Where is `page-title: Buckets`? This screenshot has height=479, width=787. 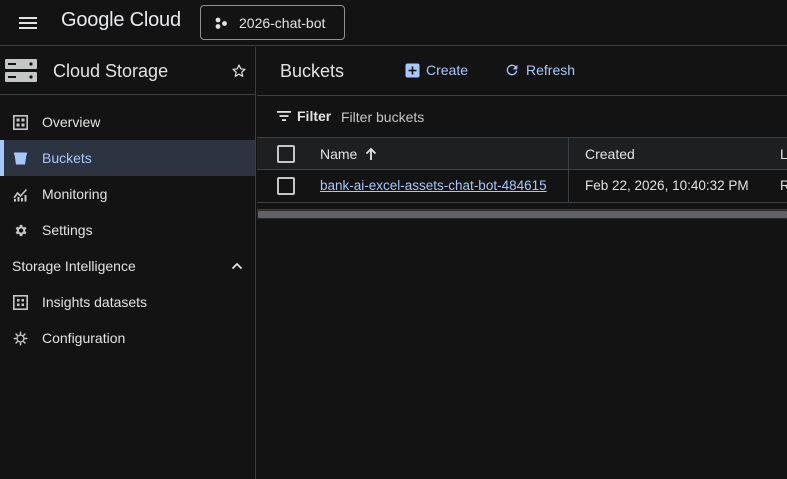
page-title: Buckets is located at coordinates (312, 71).